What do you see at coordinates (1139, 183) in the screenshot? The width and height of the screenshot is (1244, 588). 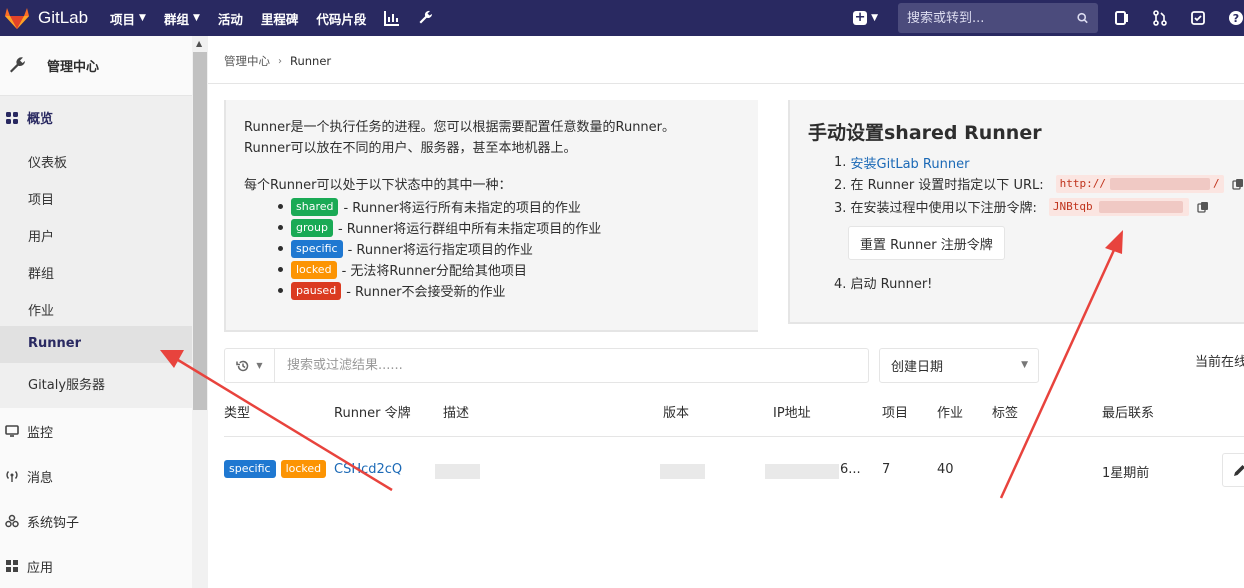 I see `registration-url: http:// /` at bounding box center [1139, 183].